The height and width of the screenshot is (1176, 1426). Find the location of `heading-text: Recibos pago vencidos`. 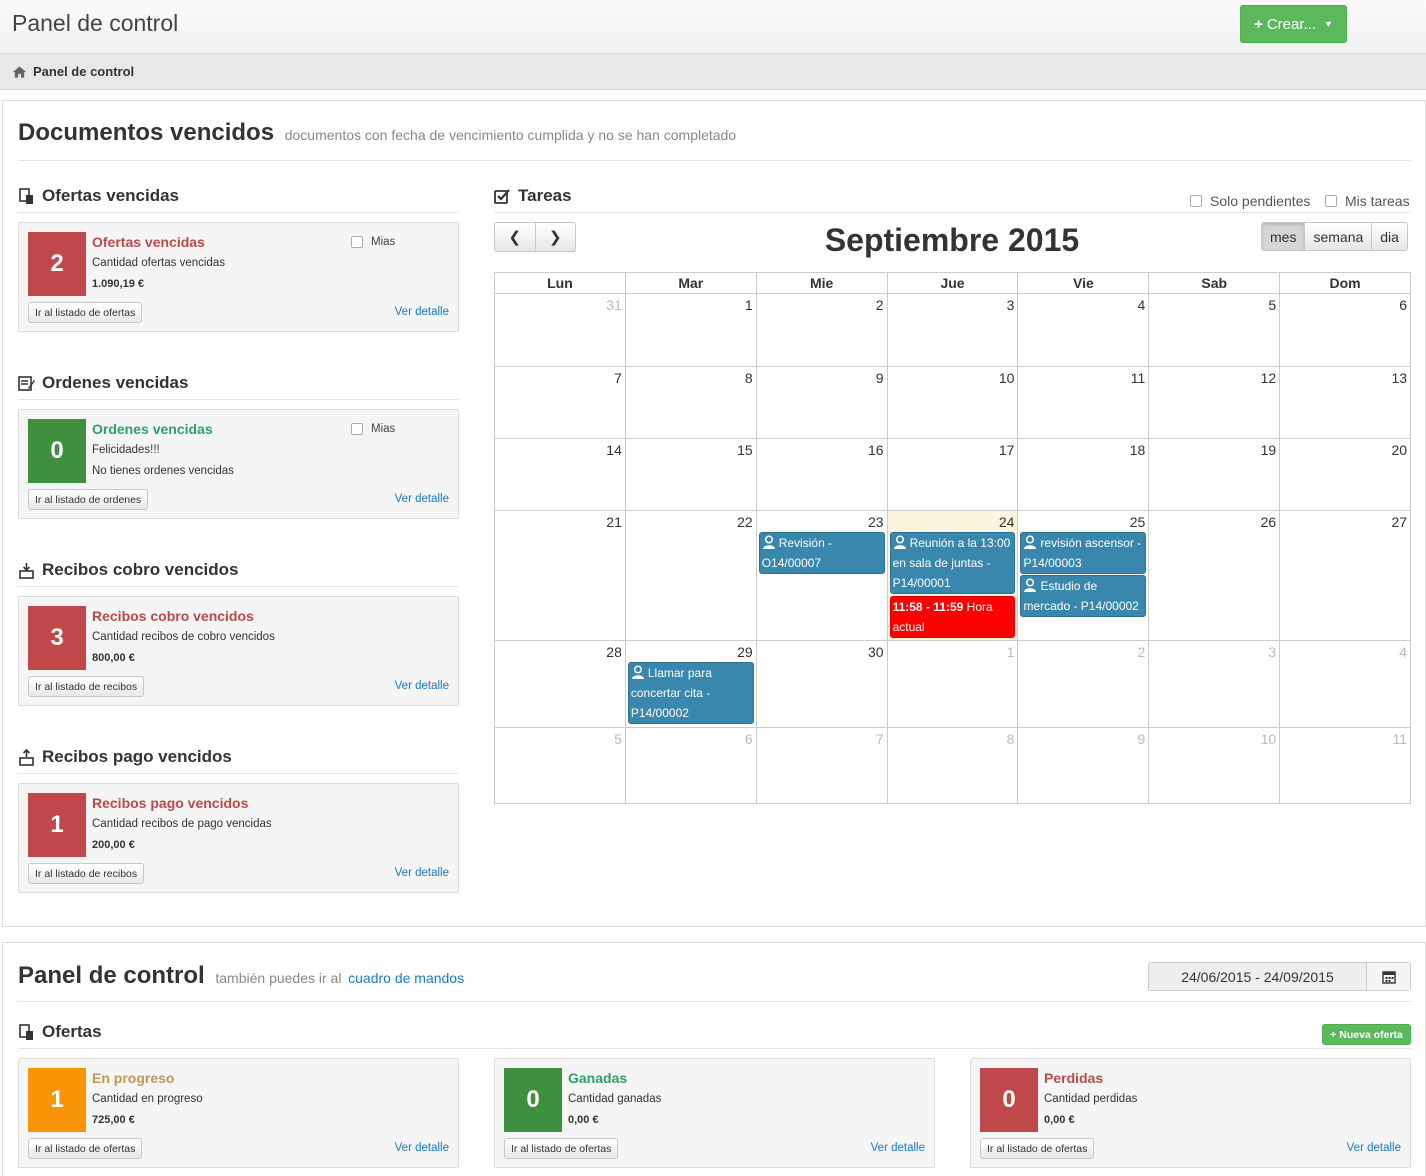

heading-text: Recibos pago vencidos is located at coordinates (137, 756).